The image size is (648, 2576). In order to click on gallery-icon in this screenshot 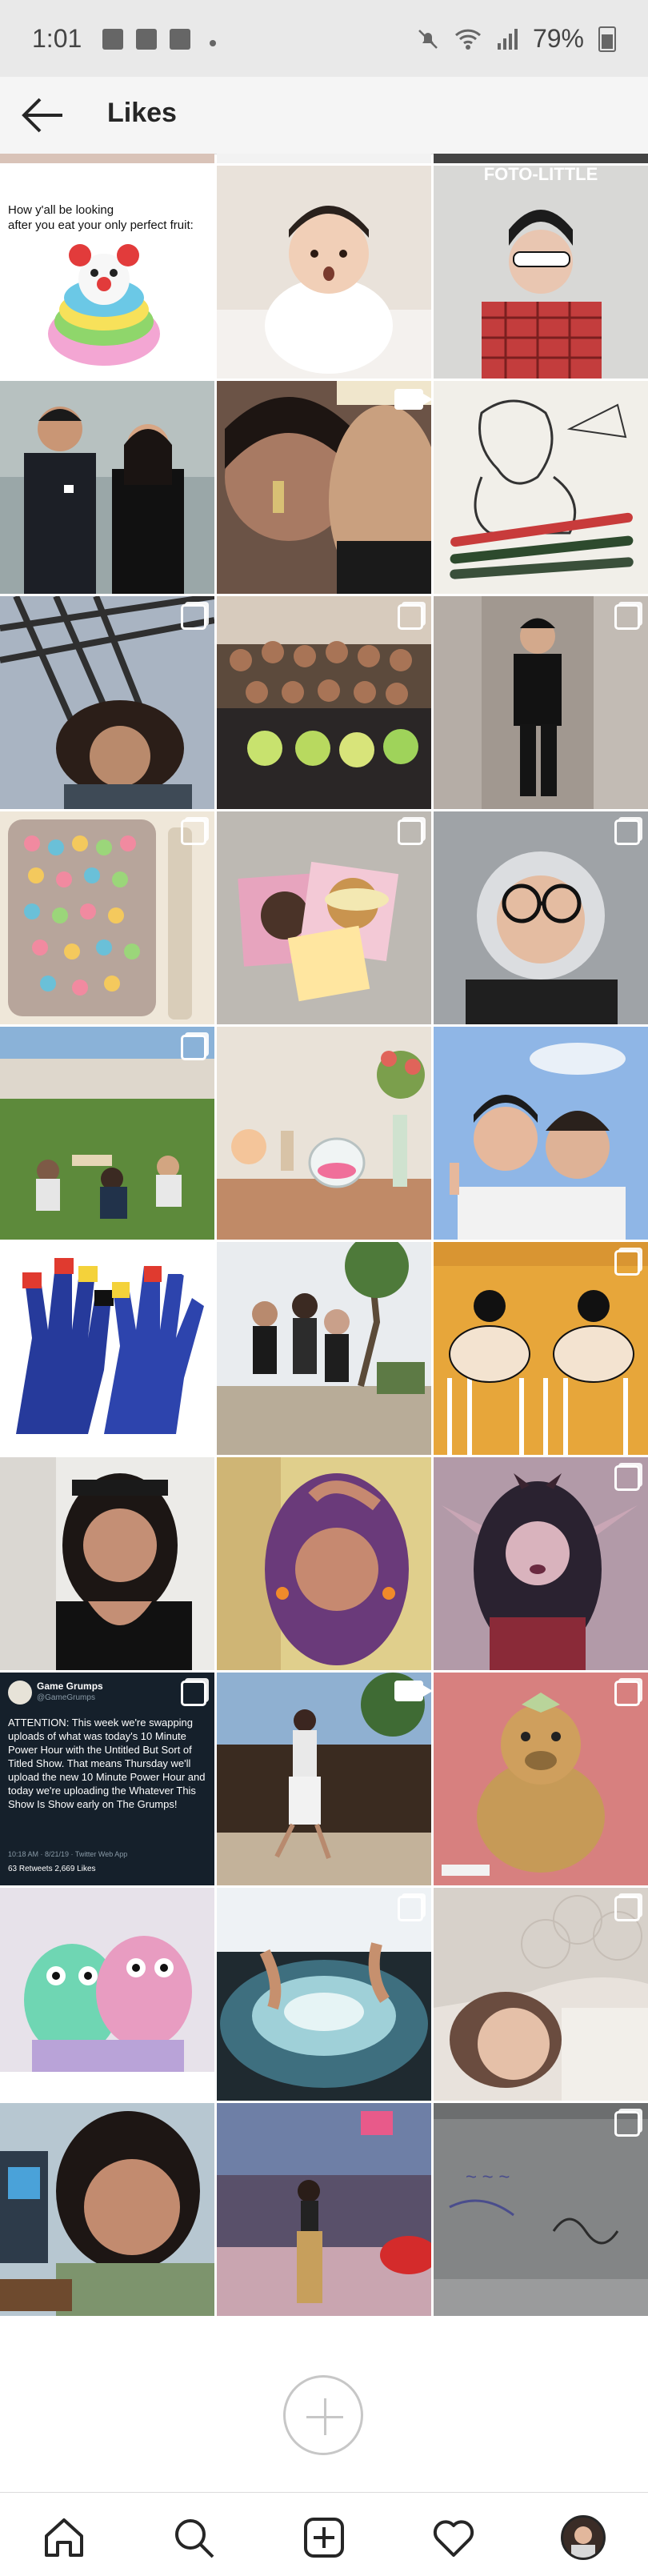, I will do `click(112, 39)`.